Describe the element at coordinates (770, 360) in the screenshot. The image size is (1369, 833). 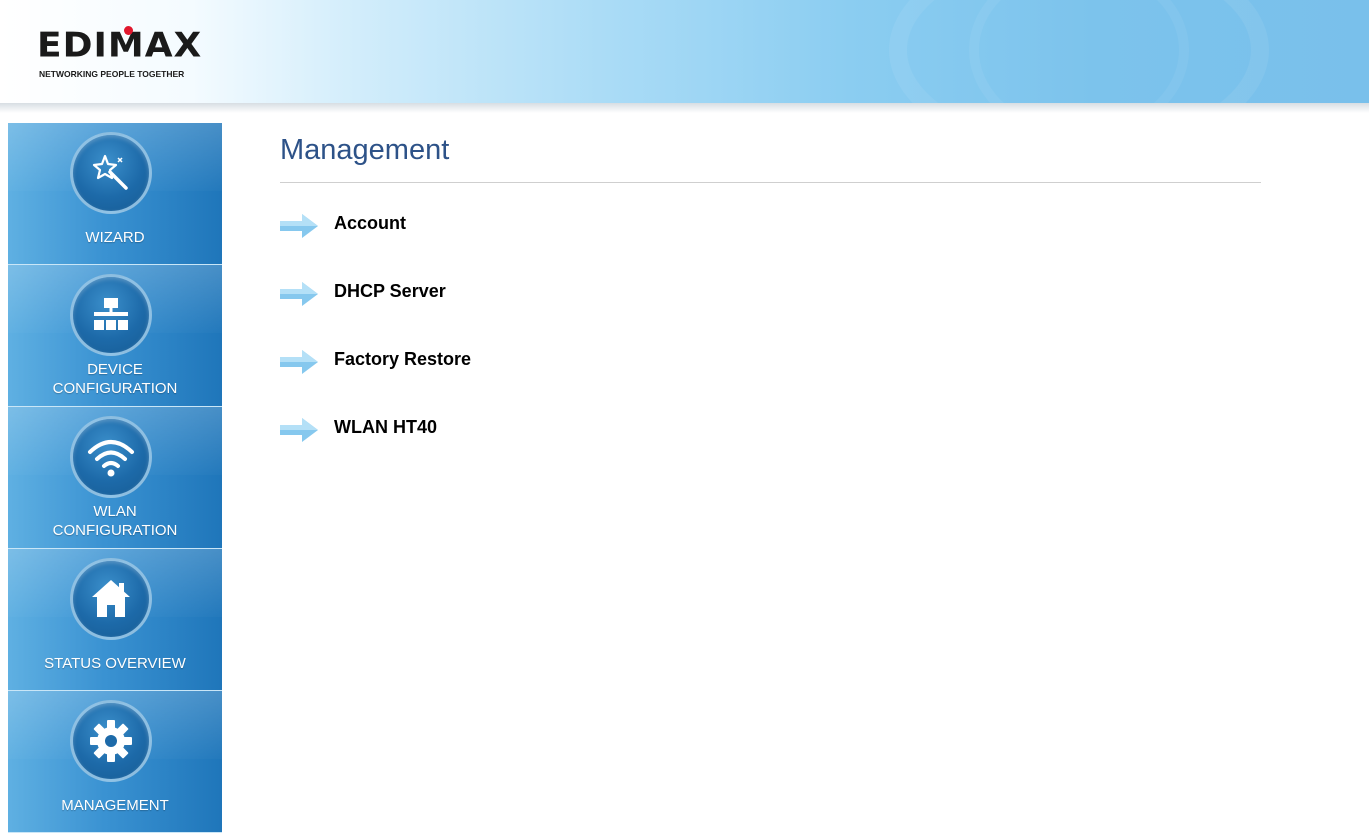
I see `link-factory-restore: Factory Restore` at that location.